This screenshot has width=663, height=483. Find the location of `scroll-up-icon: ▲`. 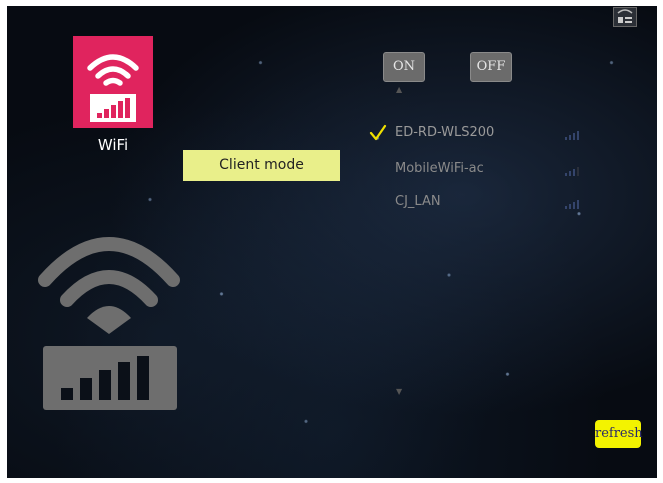

scroll-up-icon: ▲ is located at coordinates (401, 90).